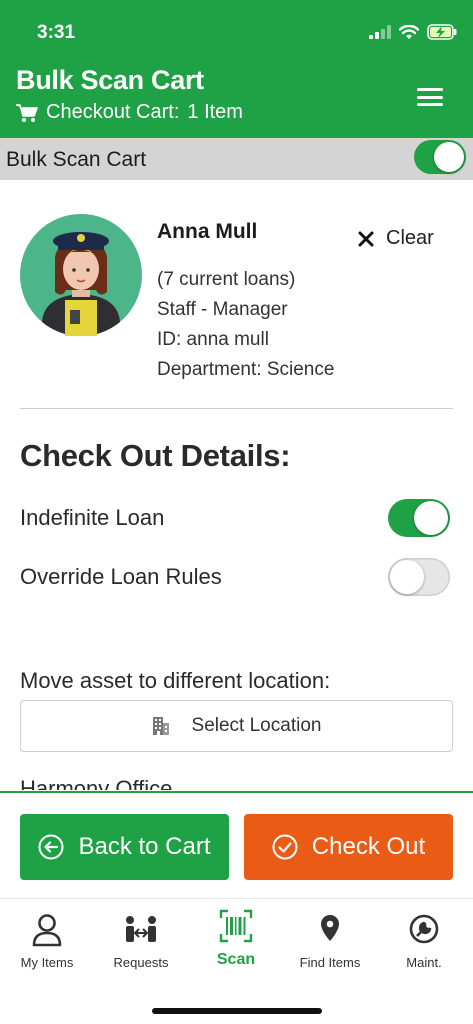  I want to click on close-icon, so click(366, 238).